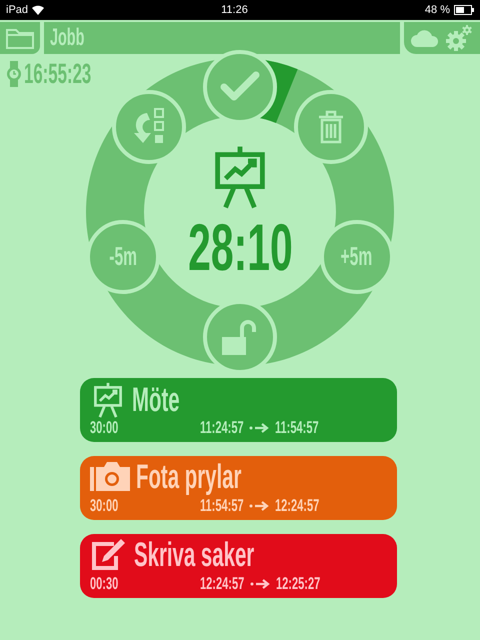 The width and height of the screenshot is (480, 640). I want to click on device-name: iPad, so click(17, 10).